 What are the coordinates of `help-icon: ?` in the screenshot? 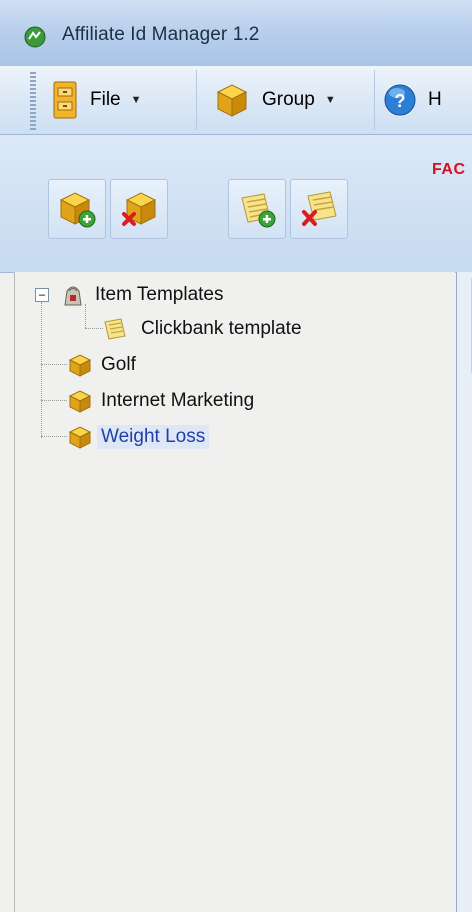 It's located at (400, 100).